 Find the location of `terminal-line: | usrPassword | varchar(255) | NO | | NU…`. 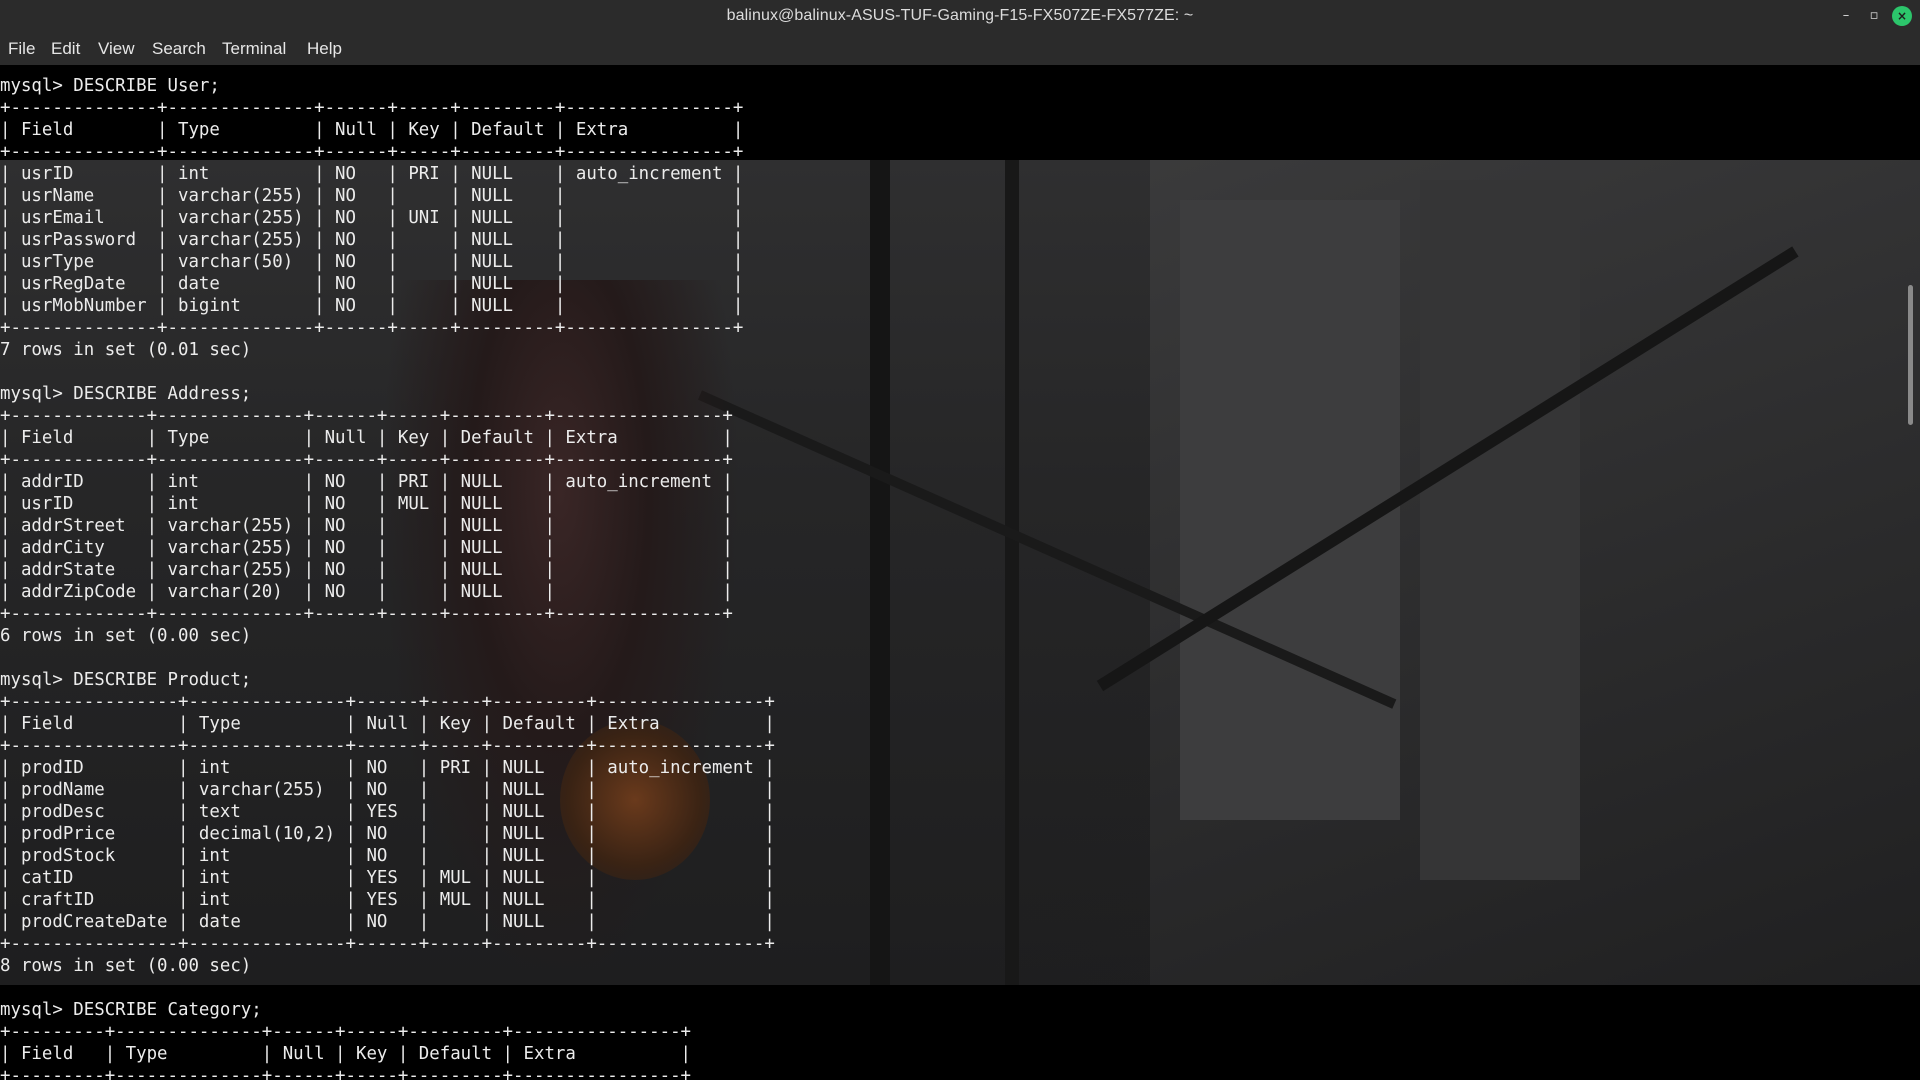

terminal-line: | usrPassword | varchar(255) | NO | | NU… is located at coordinates (372, 240).